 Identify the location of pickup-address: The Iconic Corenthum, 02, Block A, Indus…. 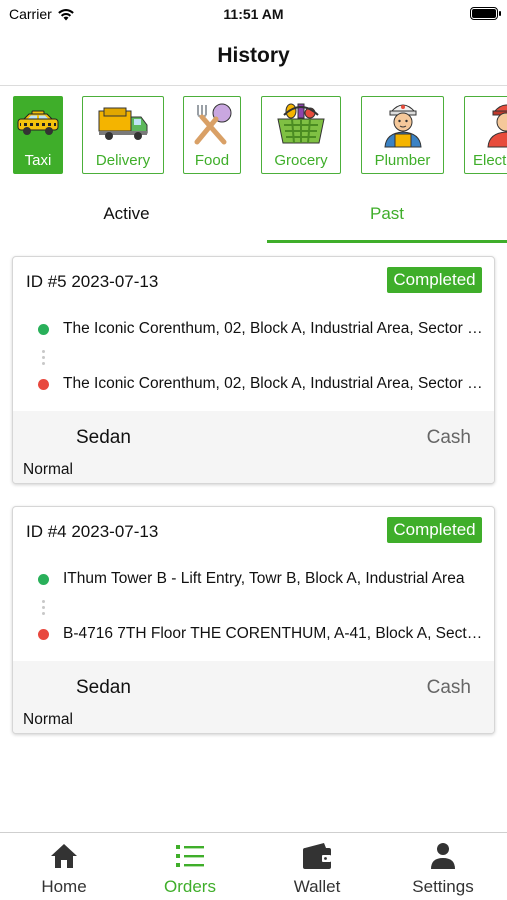
(273, 328).